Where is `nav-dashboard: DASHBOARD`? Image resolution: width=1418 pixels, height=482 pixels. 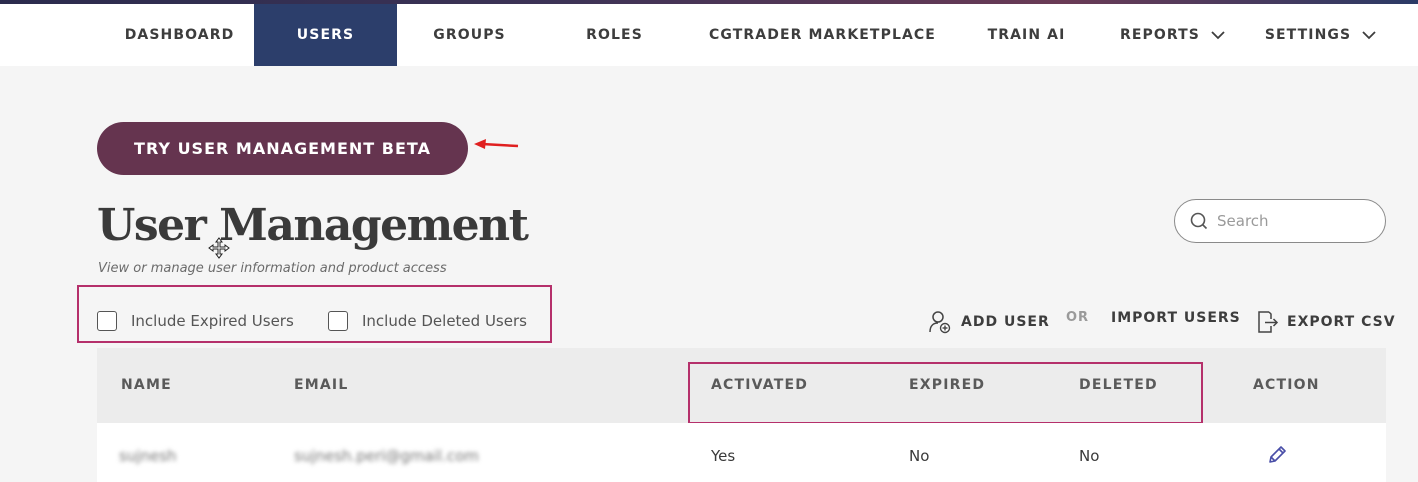
nav-dashboard: DASHBOARD is located at coordinates (179, 35).